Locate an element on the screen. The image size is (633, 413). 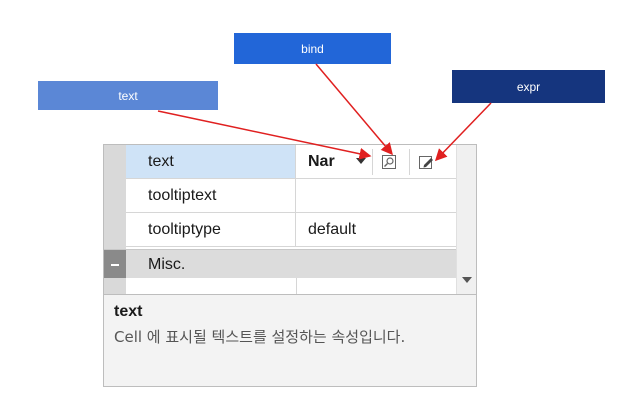
bind-arrow is located at coordinates (354, 109).